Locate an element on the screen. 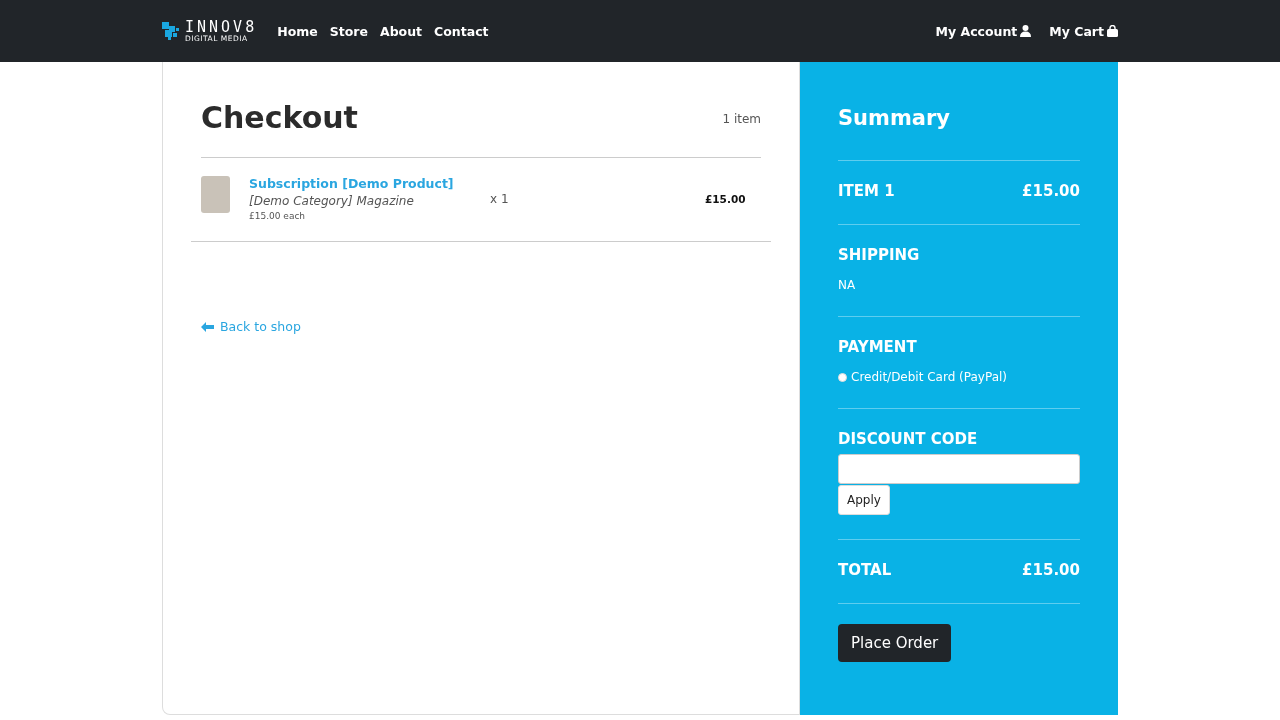 The width and height of the screenshot is (1280, 720). product-thumbnail is located at coordinates (215, 194).